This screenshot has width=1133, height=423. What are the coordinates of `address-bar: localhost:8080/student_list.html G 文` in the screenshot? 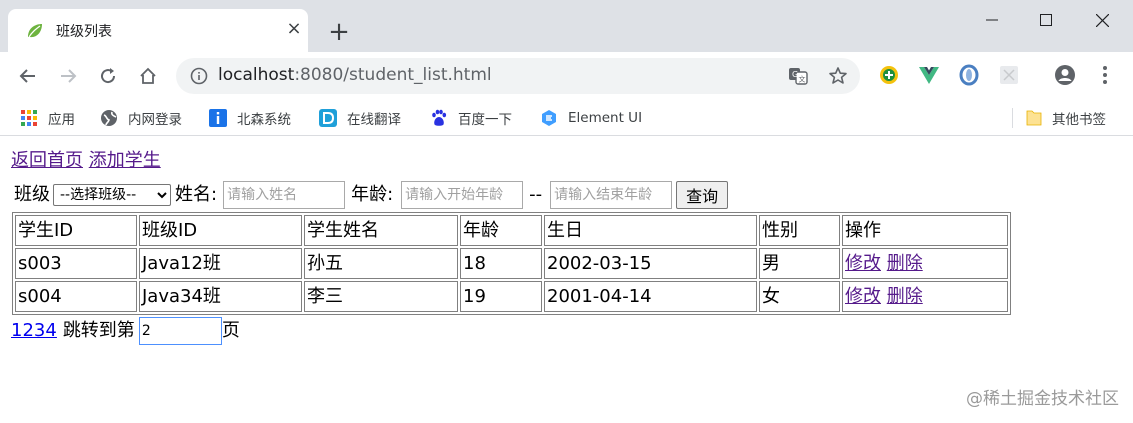 It's located at (518, 76).